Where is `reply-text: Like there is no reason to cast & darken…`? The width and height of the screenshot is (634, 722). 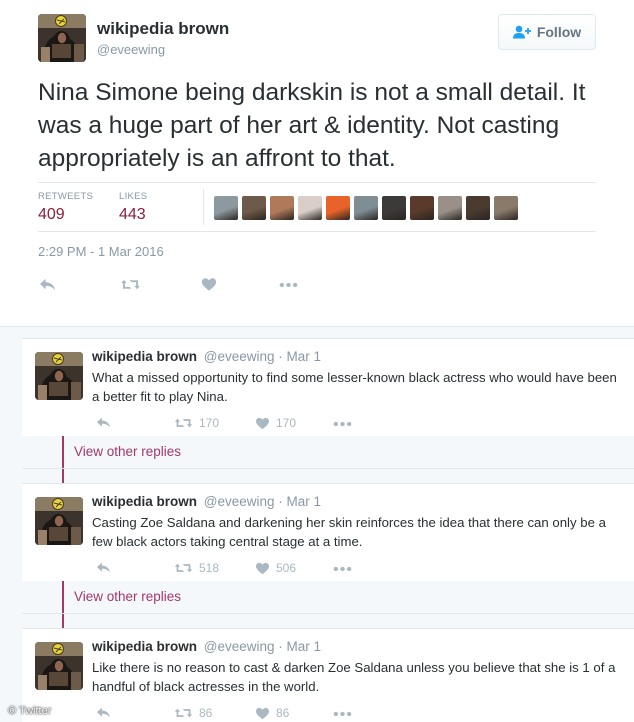 reply-text: Like there is no reason to cast & darken… is located at coordinates (354, 677).